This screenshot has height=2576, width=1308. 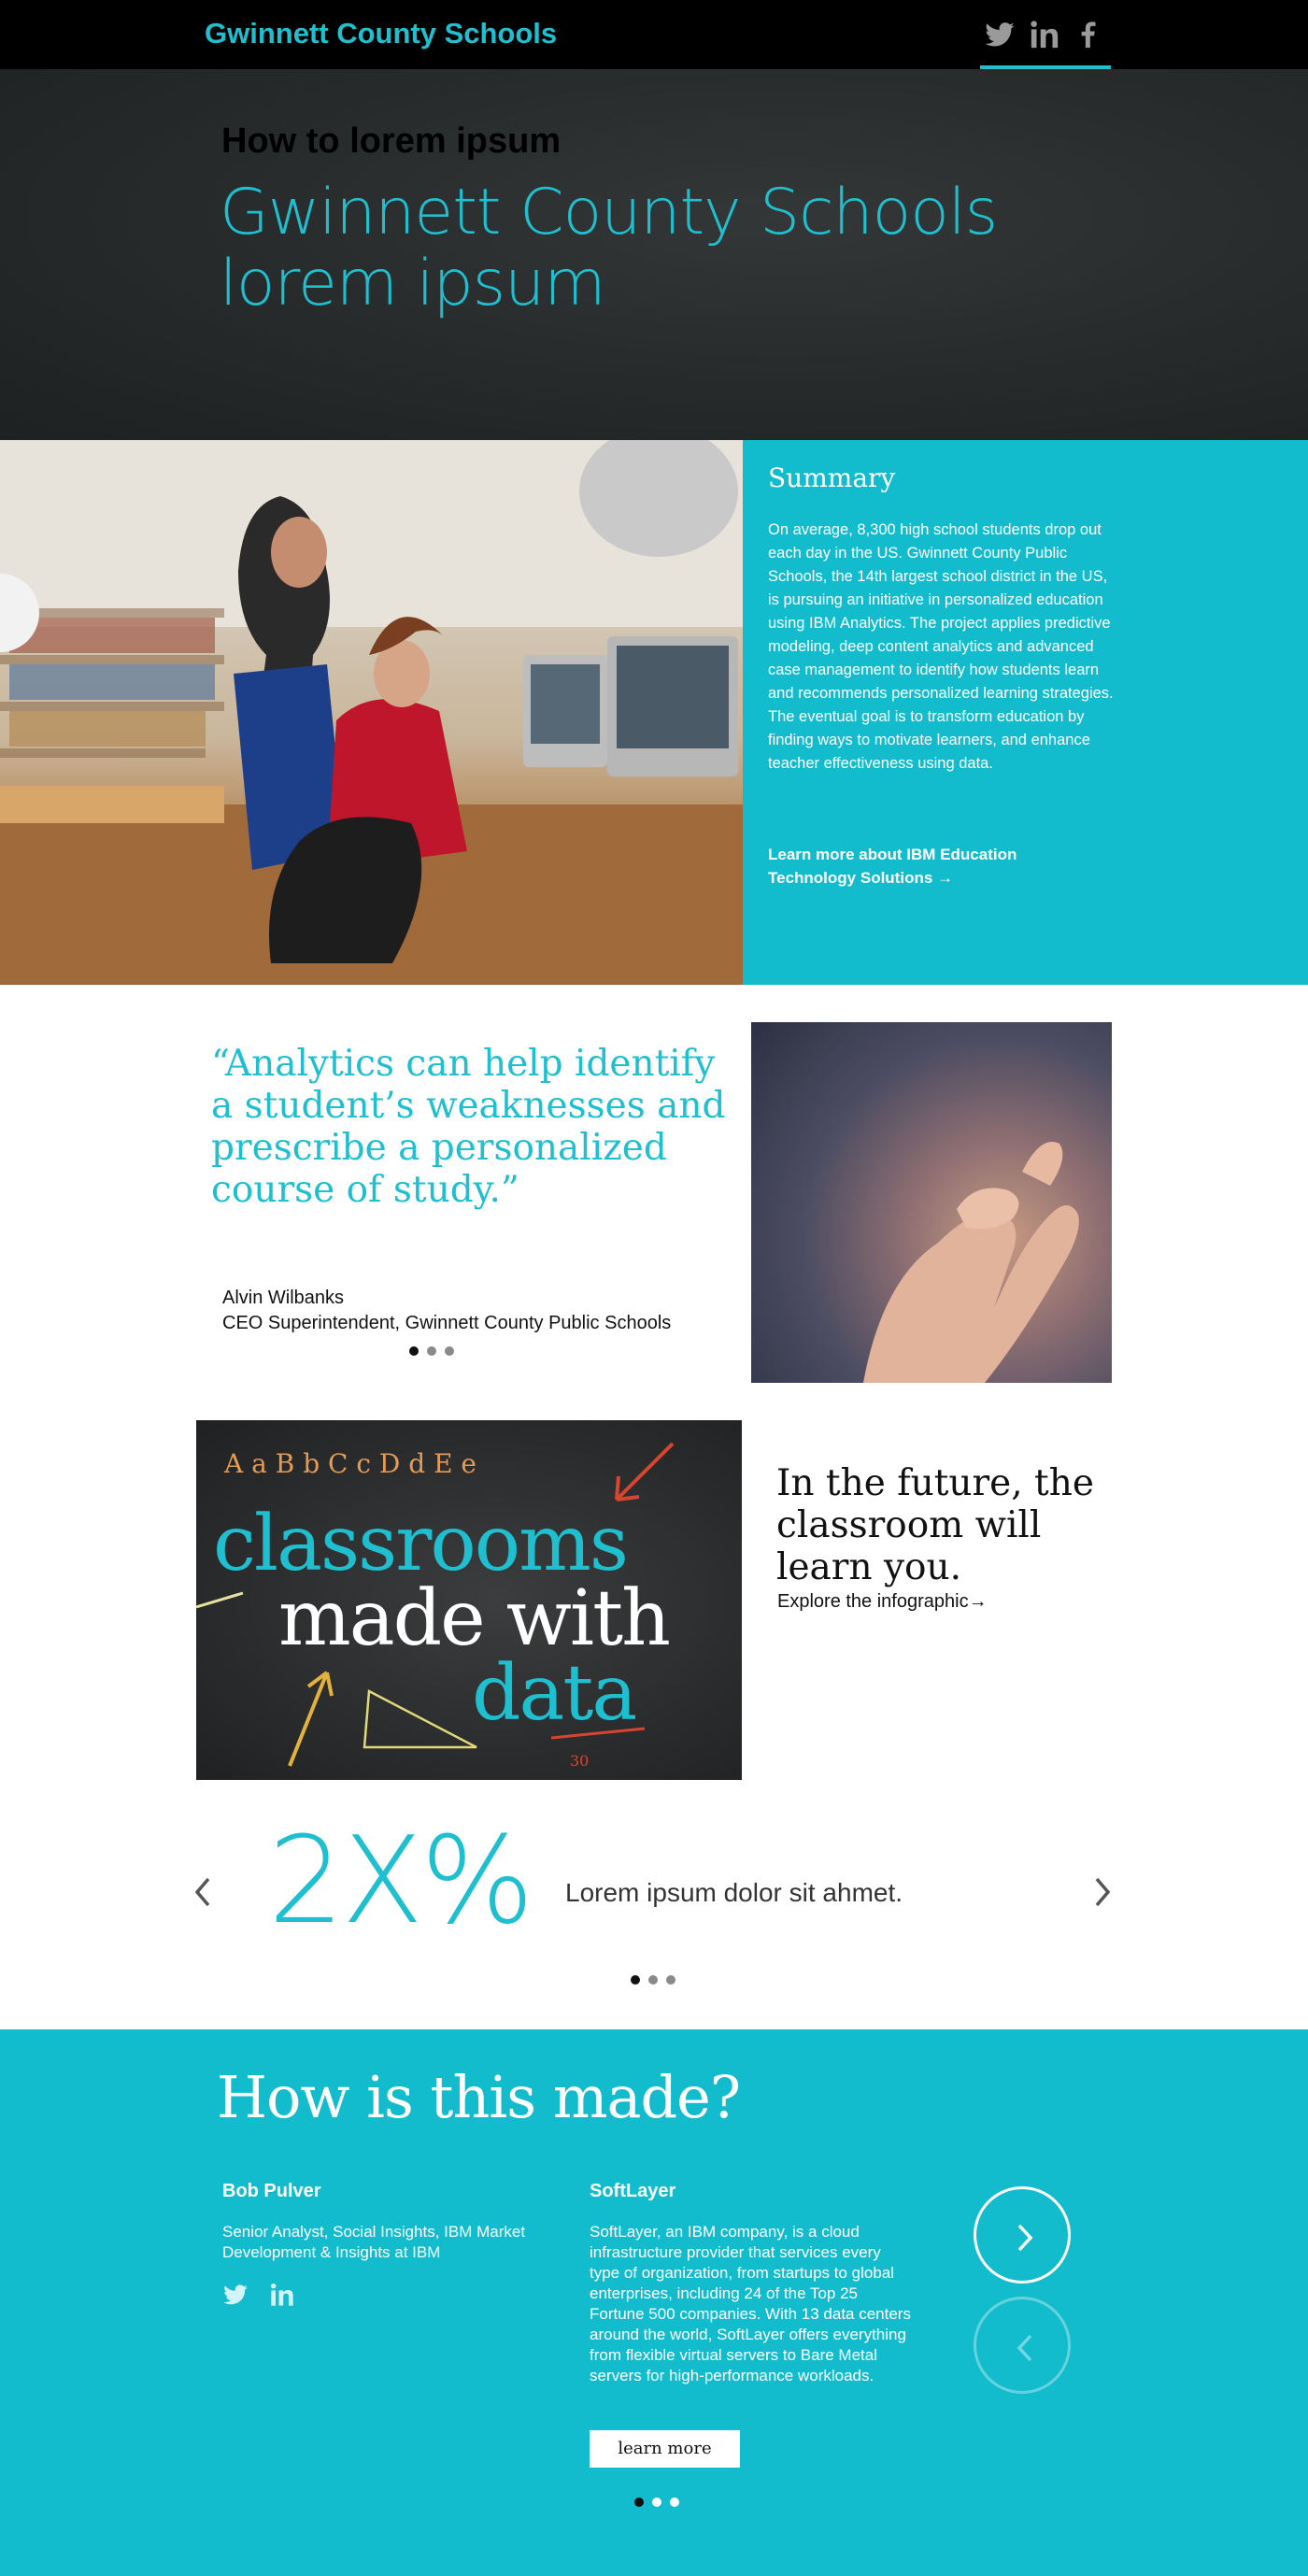 What do you see at coordinates (258, 2295) in the screenshot?
I see `person-social-links` at bounding box center [258, 2295].